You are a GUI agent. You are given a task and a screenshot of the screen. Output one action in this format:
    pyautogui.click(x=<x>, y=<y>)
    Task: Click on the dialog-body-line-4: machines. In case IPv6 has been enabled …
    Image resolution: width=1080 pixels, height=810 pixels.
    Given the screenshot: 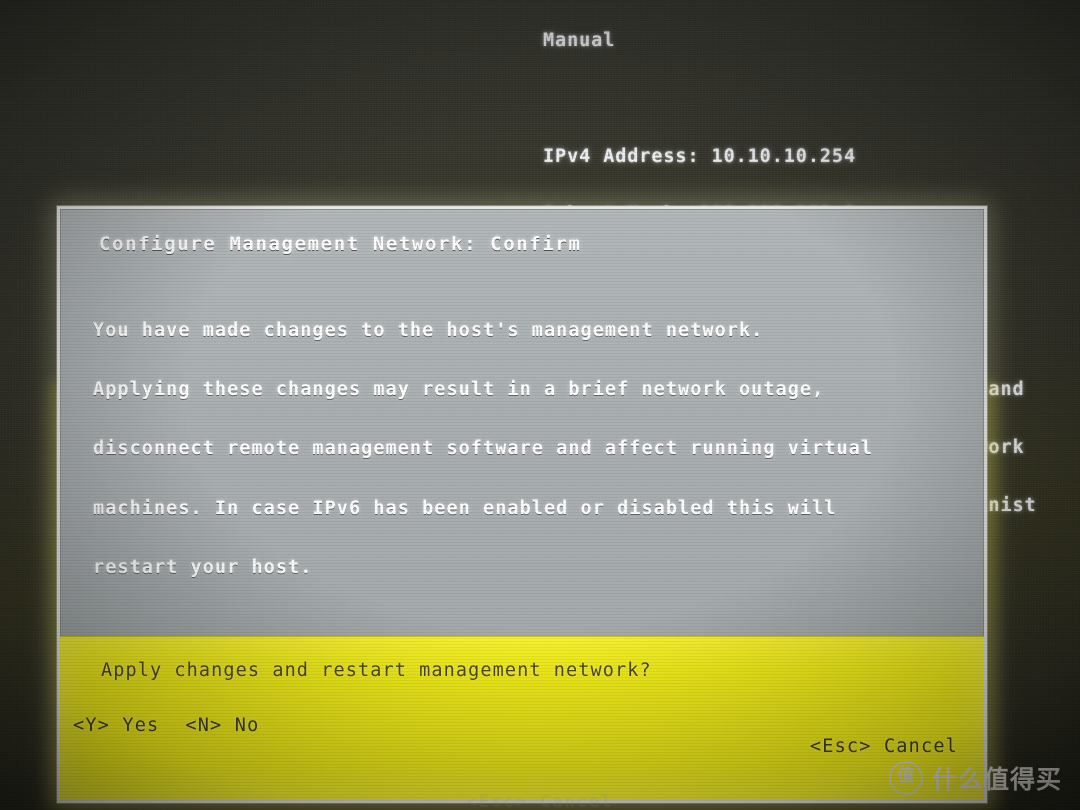 What is the action you would take?
    pyautogui.click(x=465, y=508)
    